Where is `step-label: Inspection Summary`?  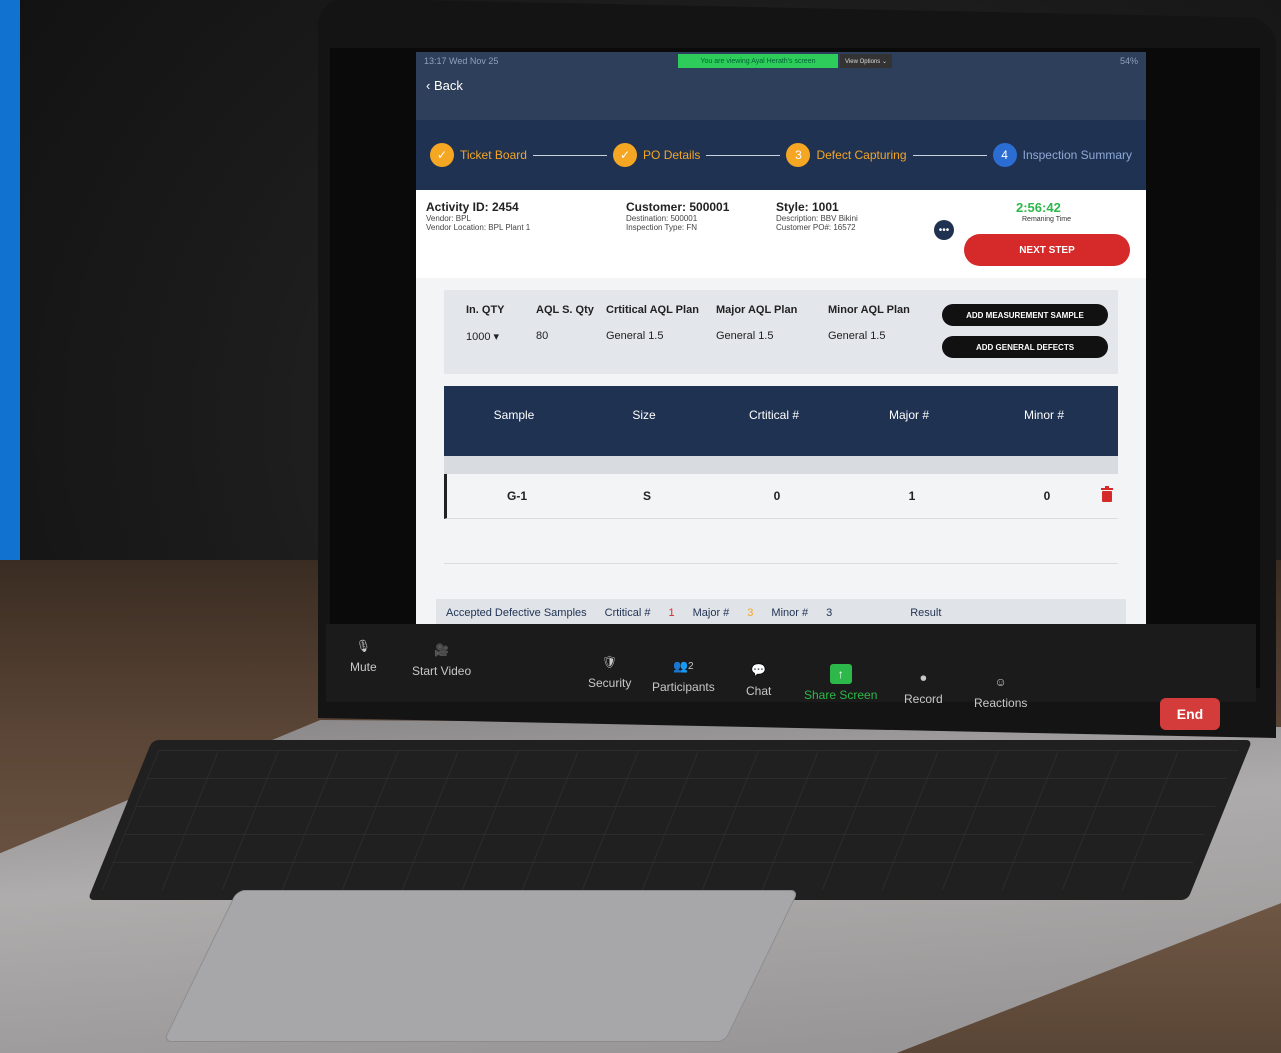 step-label: Inspection Summary is located at coordinates (1077, 155).